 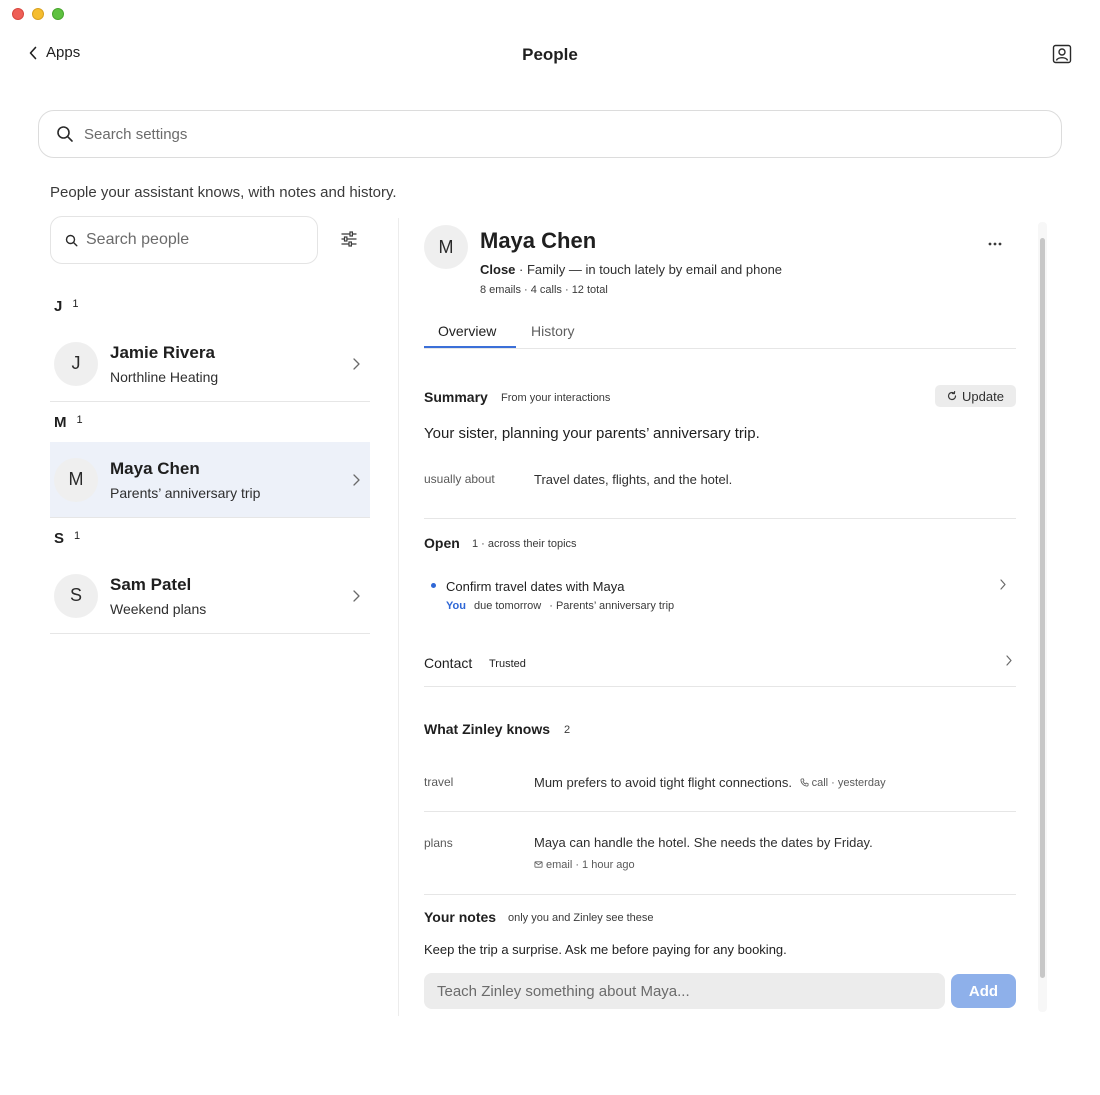 What do you see at coordinates (848, 782) in the screenshot?
I see `fact-source-text: call · yesterday` at bounding box center [848, 782].